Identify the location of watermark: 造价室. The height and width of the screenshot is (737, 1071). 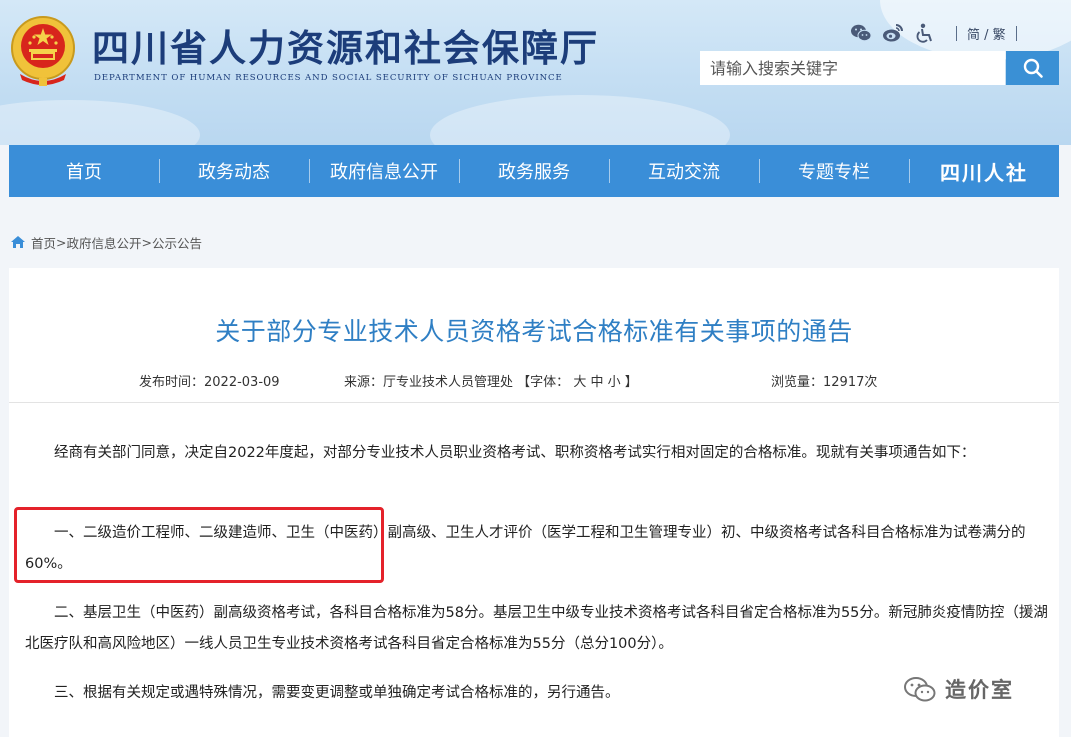
(958, 689).